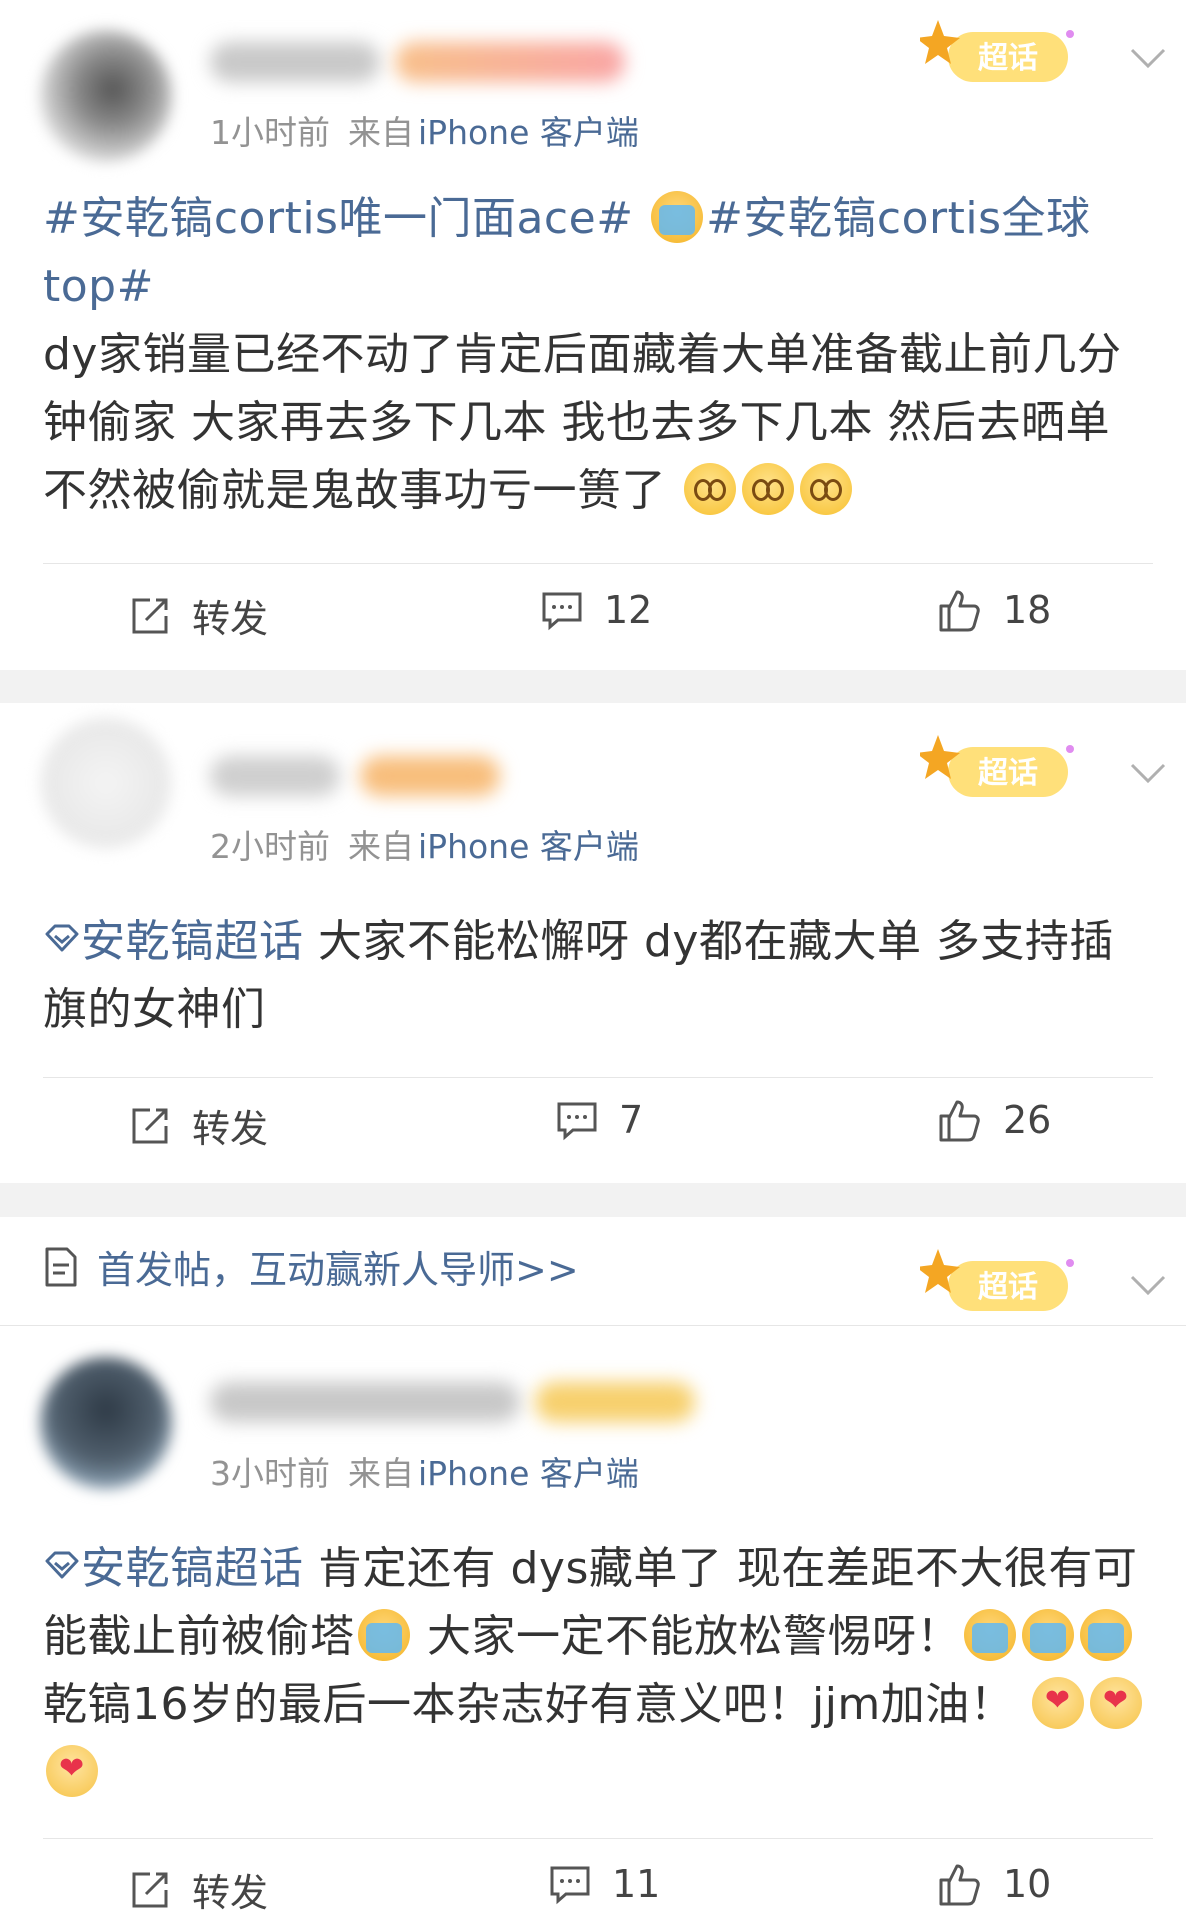  Describe the element at coordinates (598, 976) in the screenshot. I see `post-content: 安乾镐超话 大家不能松懈呀 dy都在藏大单 多支持插旗的女神们` at that location.